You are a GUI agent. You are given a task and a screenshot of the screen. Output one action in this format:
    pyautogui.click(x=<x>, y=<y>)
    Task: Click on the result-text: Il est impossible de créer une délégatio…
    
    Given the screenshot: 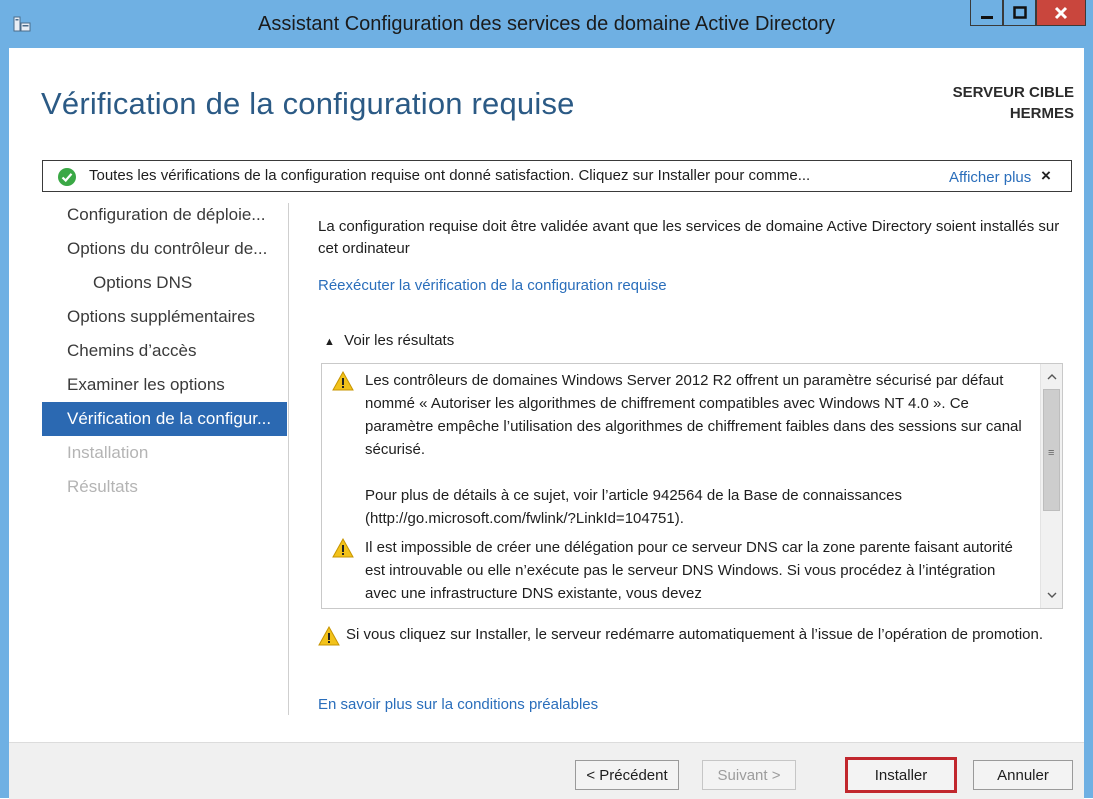 What is the action you would take?
    pyautogui.click(x=697, y=570)
    